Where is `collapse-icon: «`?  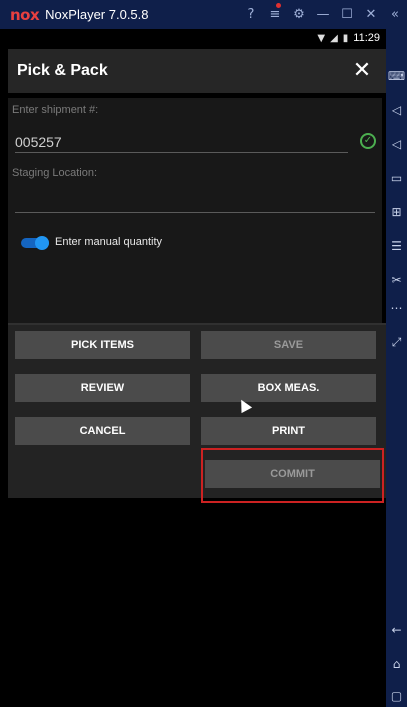 collapse-icon: « is located at coordinates (395, 14).